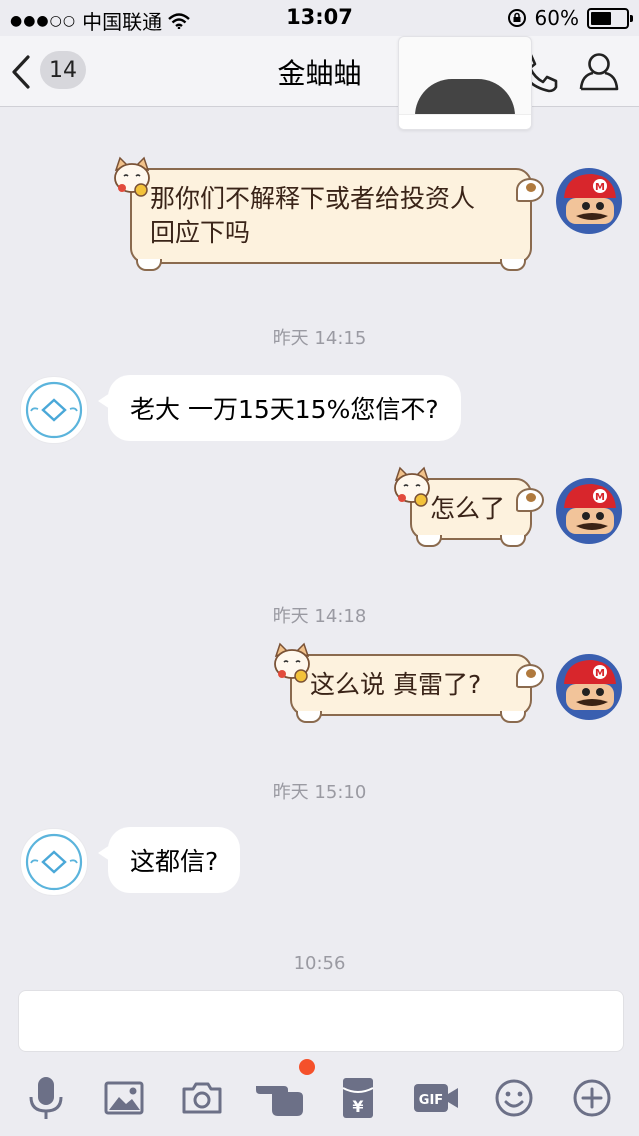 This screenshot has height=1136, width=639. I want to click on photo-button, so click(124, 1098).